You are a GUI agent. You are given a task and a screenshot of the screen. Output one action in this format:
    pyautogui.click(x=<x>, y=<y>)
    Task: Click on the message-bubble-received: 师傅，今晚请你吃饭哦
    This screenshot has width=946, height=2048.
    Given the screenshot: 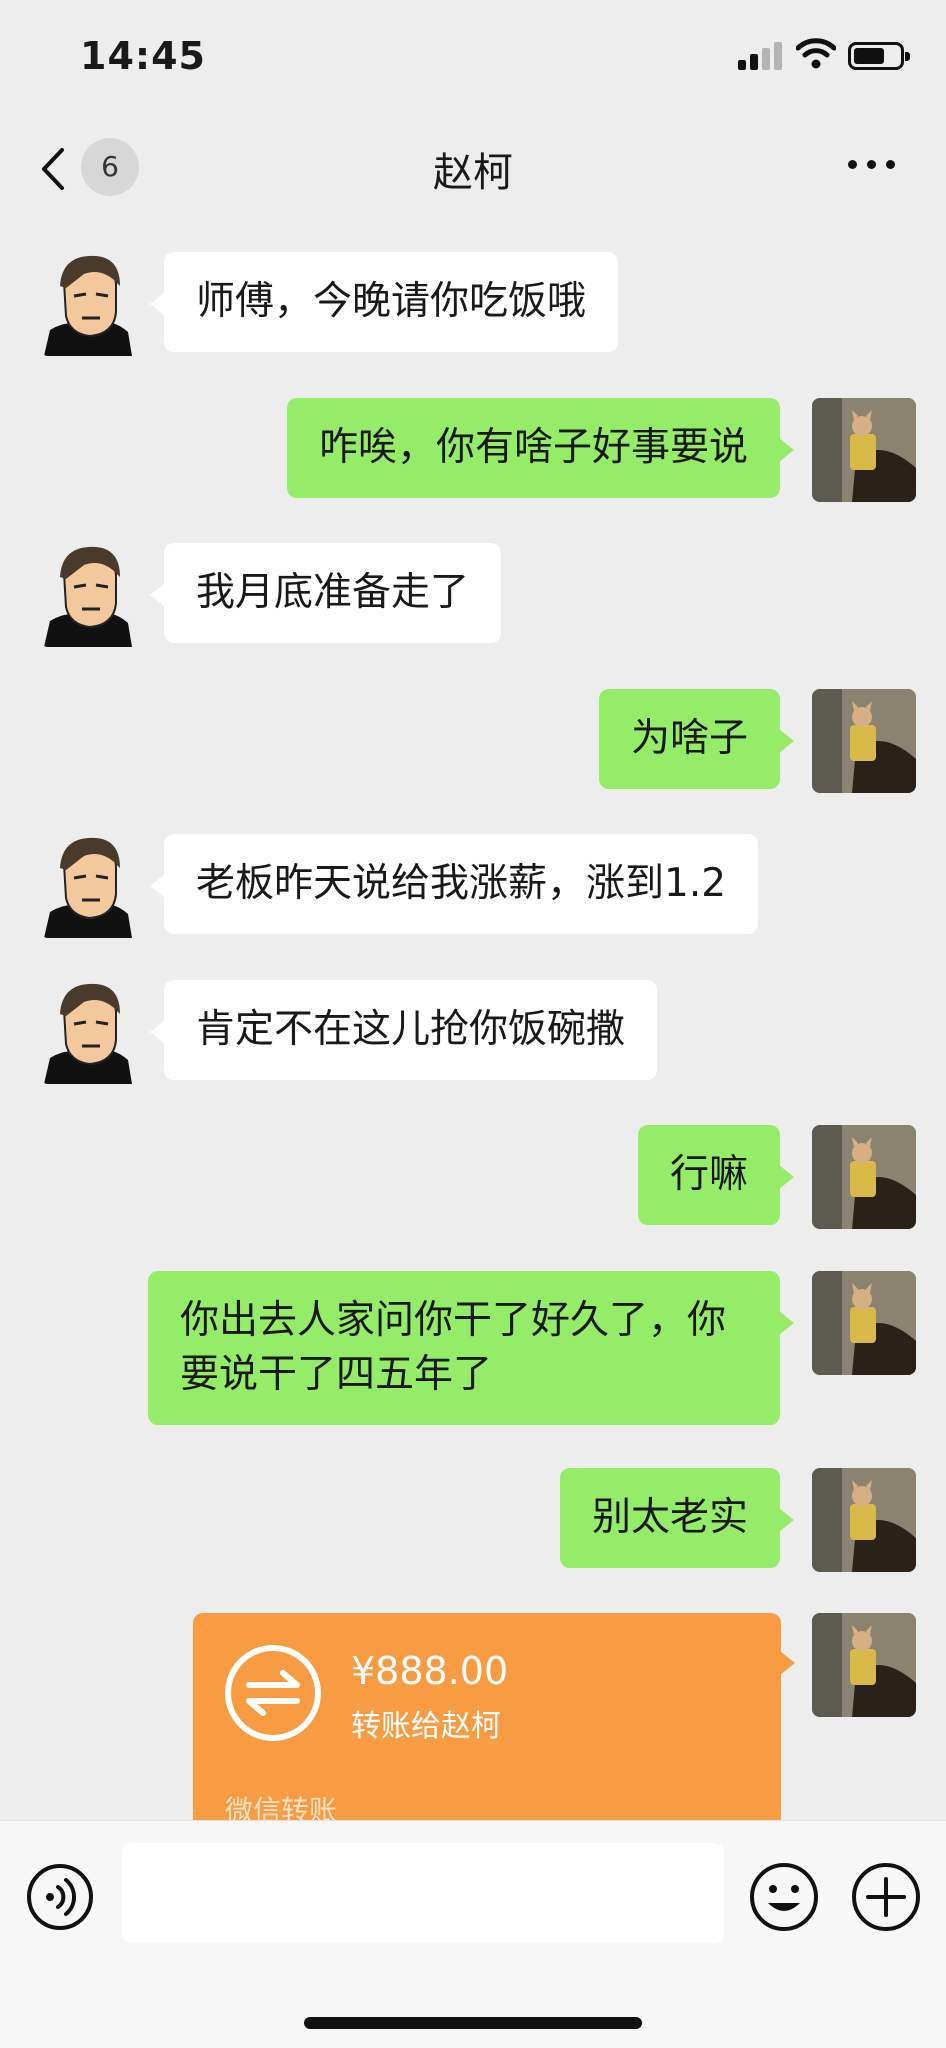 What is the action you would take?
    pyautogui.click(x=384, y=302)
    